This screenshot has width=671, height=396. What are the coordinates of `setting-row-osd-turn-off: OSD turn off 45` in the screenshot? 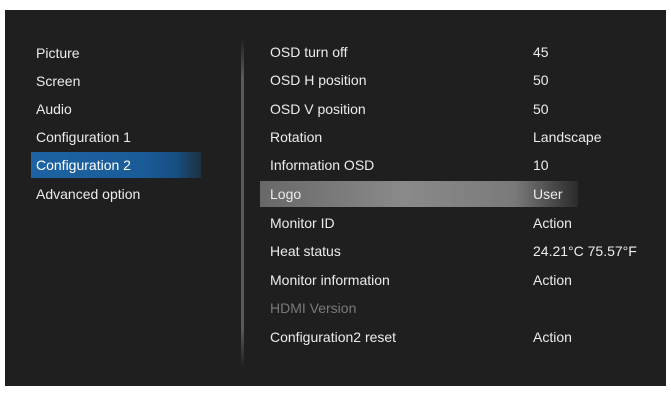 It's located at (419, 52).